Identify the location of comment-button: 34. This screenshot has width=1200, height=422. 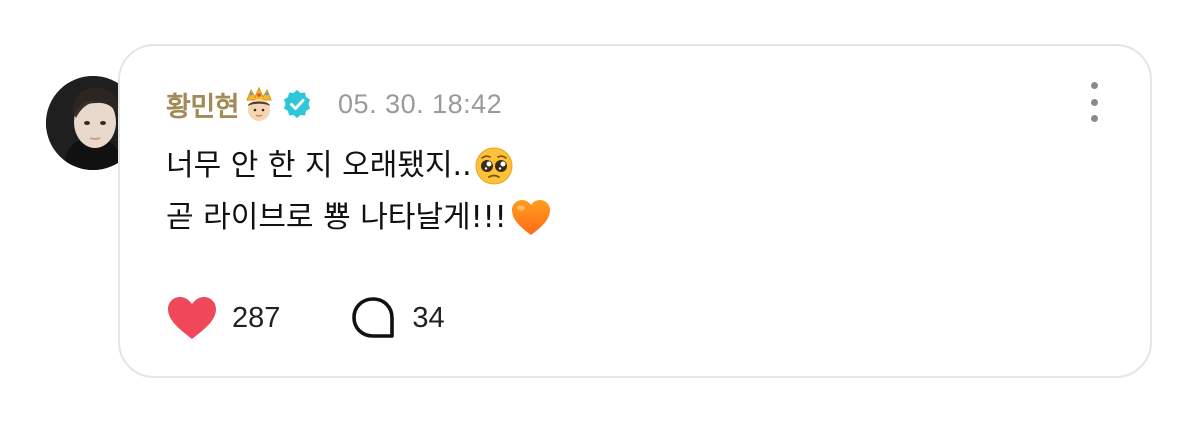
(396, 318).